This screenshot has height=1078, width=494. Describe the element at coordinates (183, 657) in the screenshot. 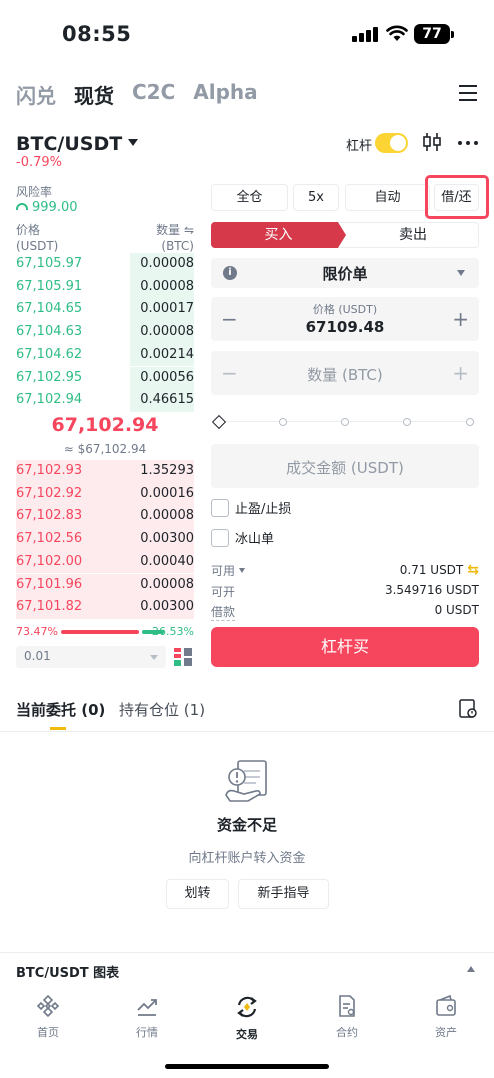

I see `orderbook-layout-icon` at that location.